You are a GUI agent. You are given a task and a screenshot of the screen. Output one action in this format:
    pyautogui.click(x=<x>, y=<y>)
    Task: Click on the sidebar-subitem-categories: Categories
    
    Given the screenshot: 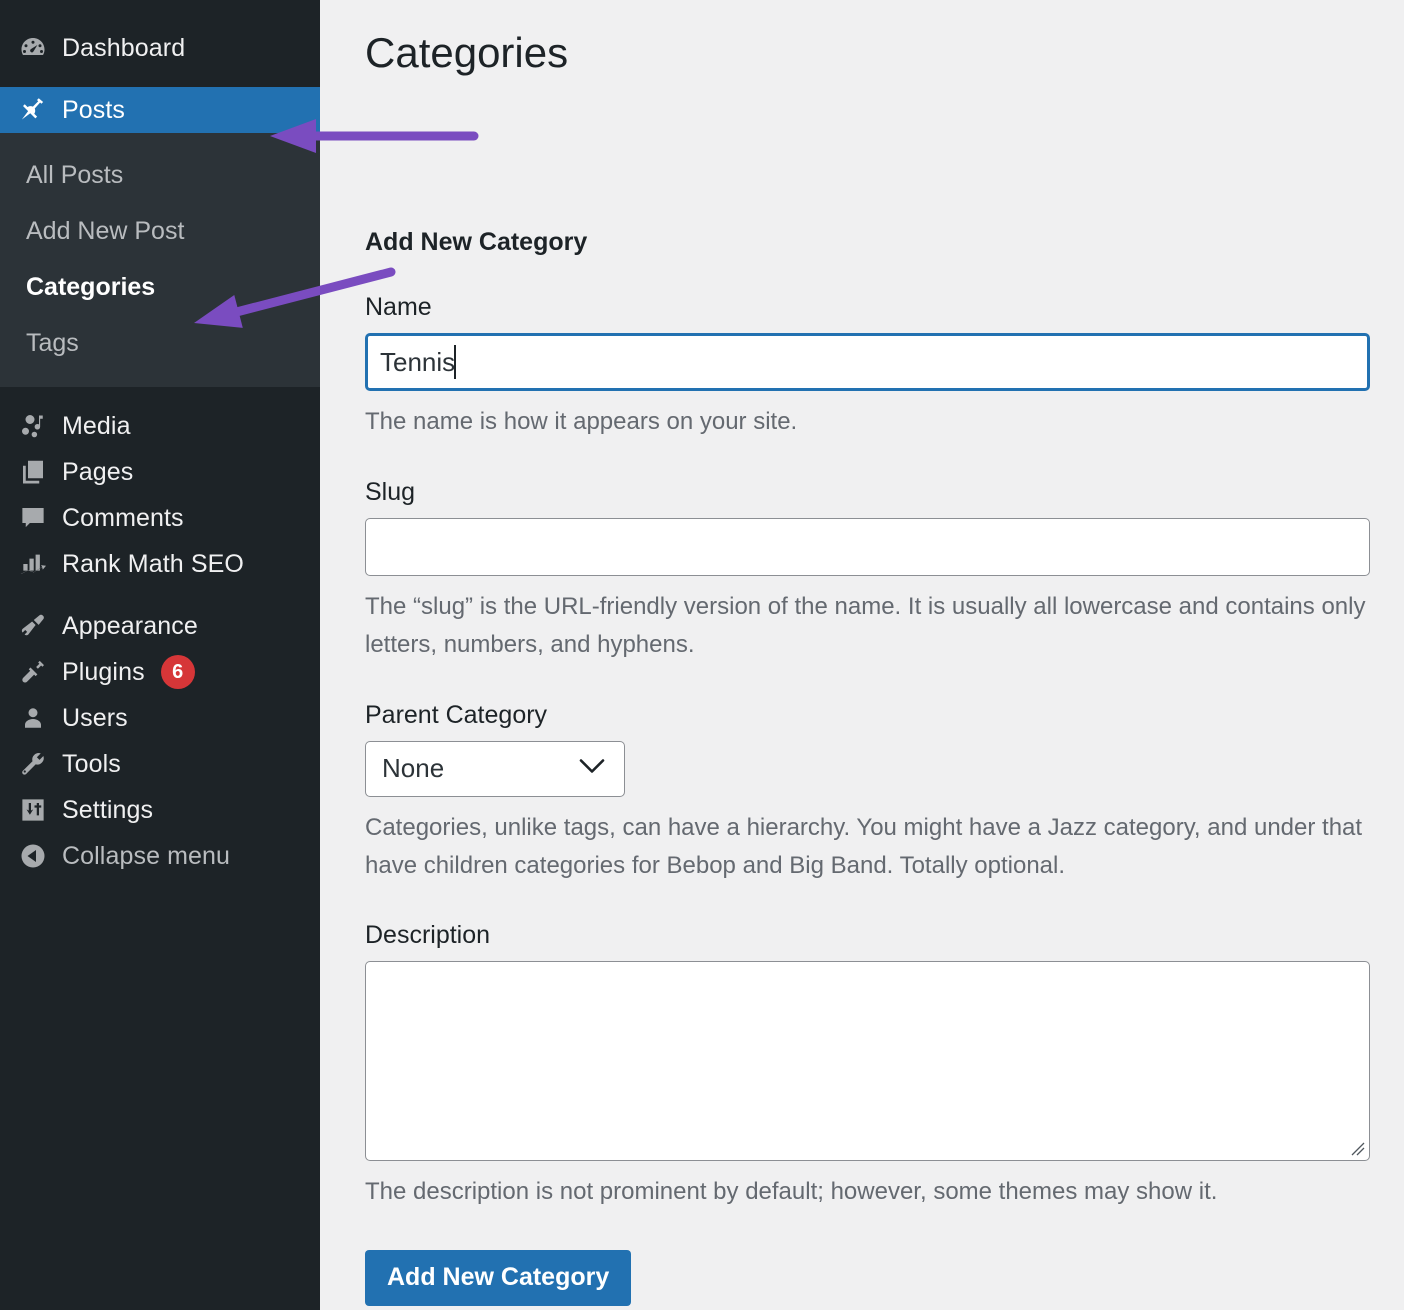 What is the action you would take?
    pyautogui.click(x=160, y=287)
    